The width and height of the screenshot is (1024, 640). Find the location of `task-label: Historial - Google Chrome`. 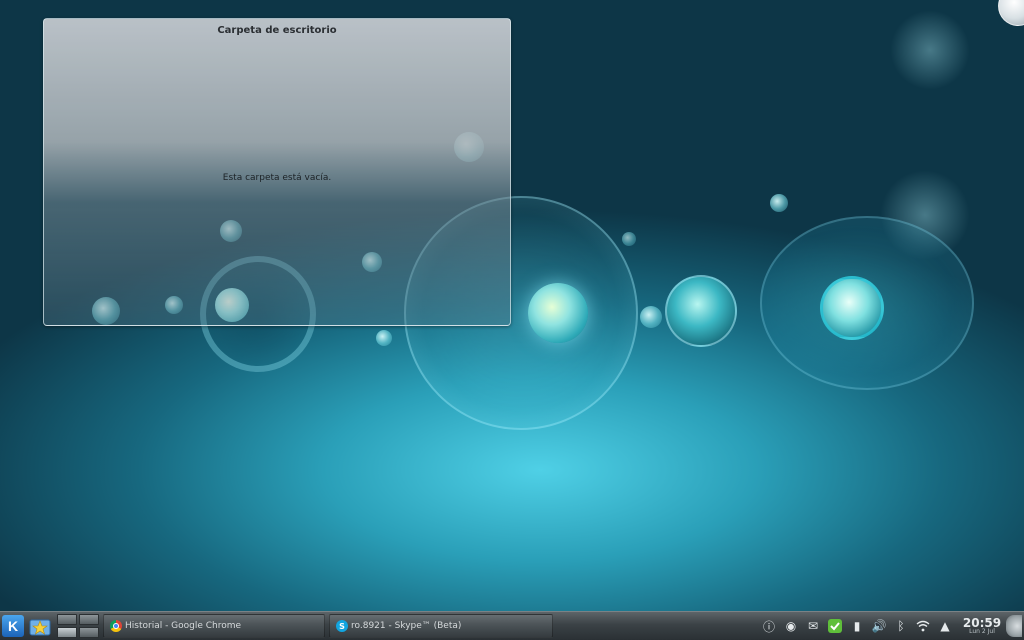

task-label: Historial - Google Chrome is located at coordinates (183, 626).